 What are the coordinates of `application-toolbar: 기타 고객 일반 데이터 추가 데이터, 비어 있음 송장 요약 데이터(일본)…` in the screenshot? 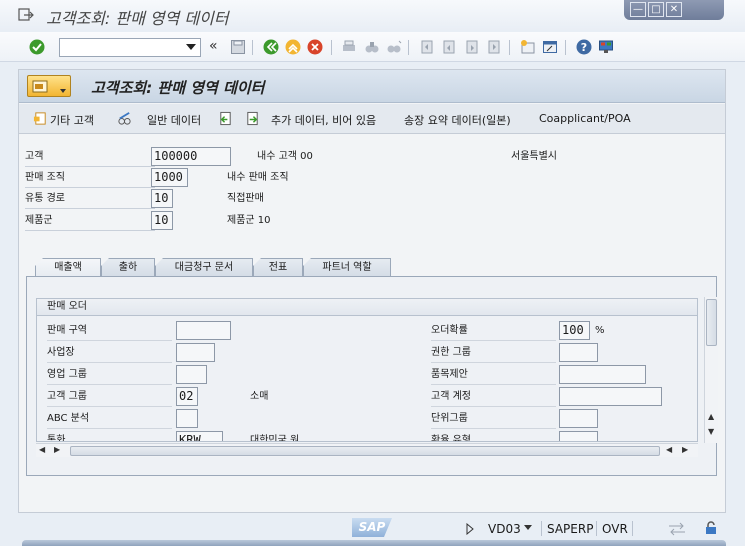 It's located at (372, 119).